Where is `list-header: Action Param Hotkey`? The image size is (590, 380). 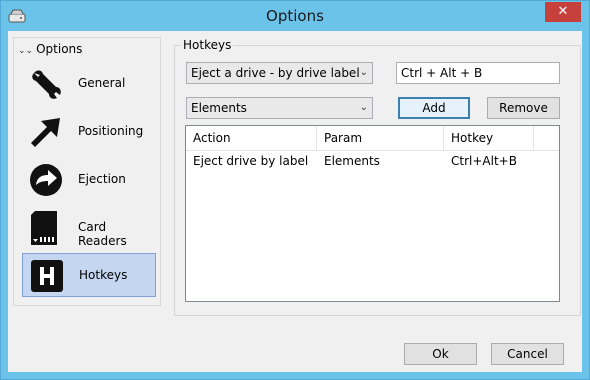 list-header: Action Param Hotkey is located at coordinates (372, 138).